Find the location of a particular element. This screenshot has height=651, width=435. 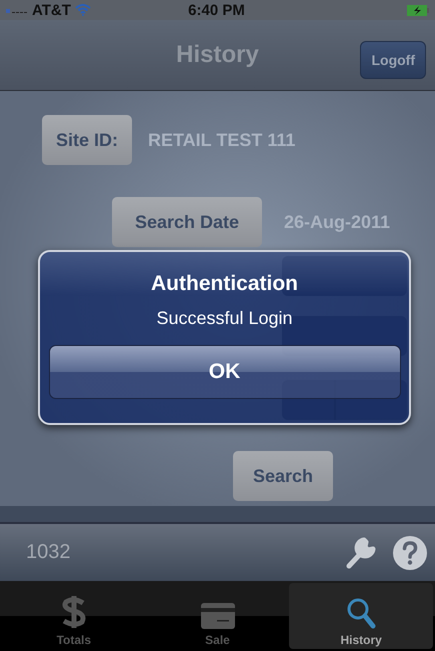

search-date-button: Search Date is located at coordinates (187, 222).